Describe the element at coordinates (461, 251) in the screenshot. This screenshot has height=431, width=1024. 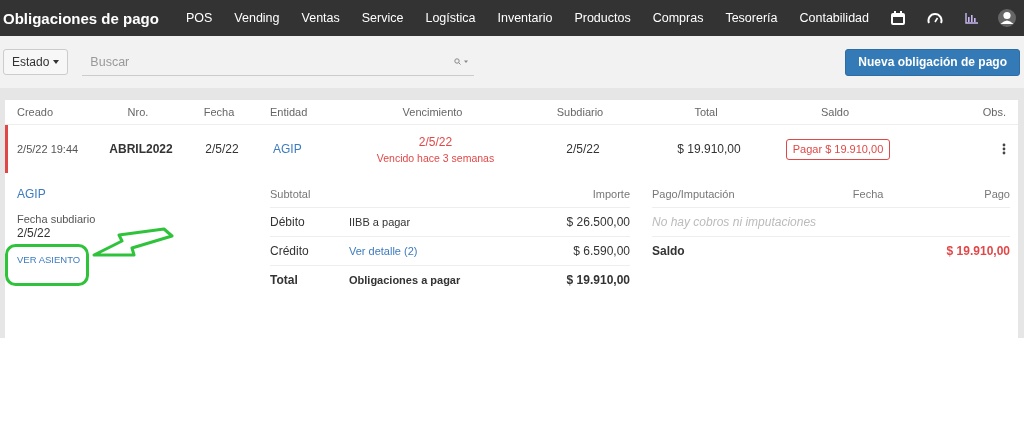
I see `detail-link: Ver detalle (2)` at that location.